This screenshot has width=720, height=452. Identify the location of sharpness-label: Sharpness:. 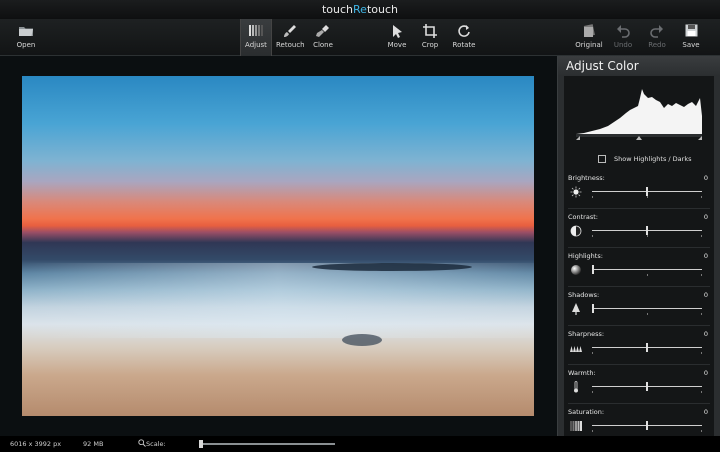
(586, 334).